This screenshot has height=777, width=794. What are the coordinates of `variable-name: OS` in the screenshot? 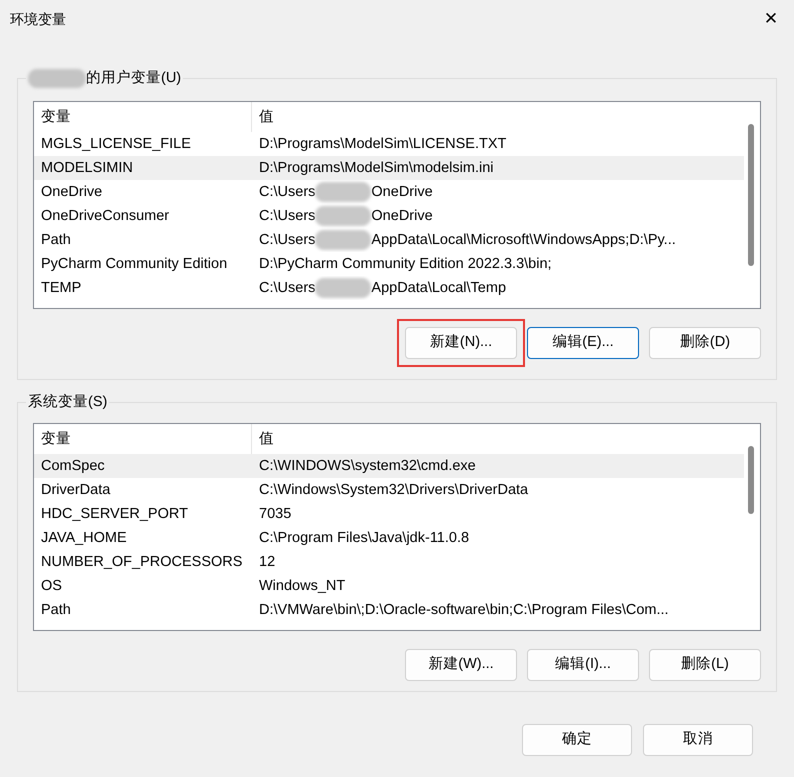 It's located at (51, 586).